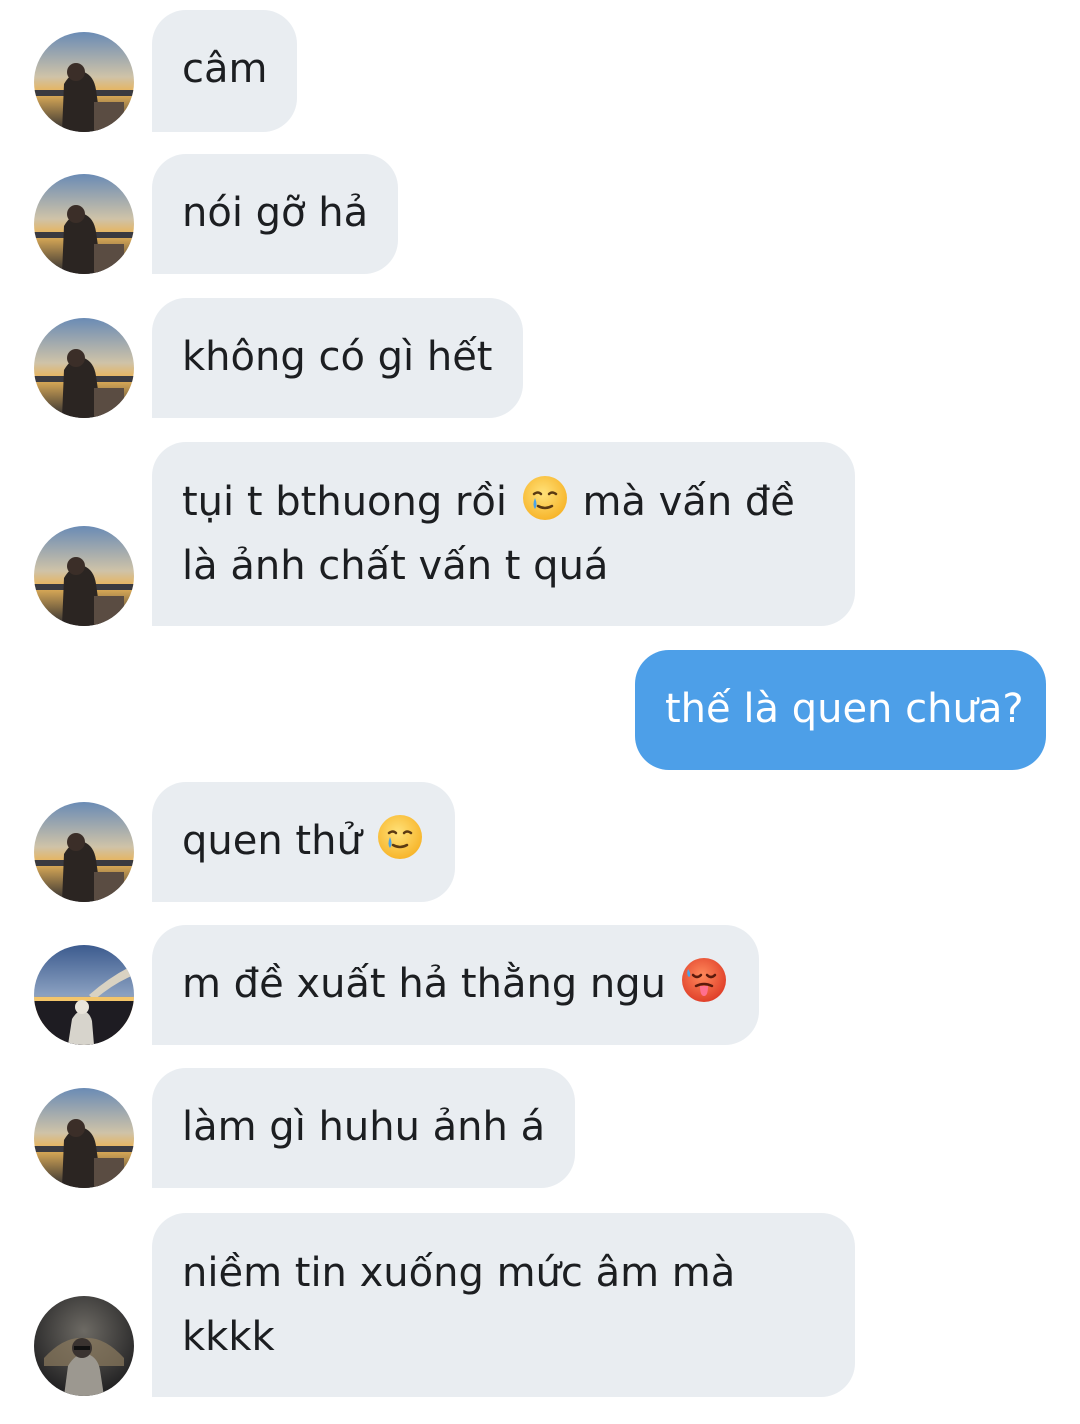 Image resolution: width=1080 pixels, height=1424 pixels. What do you see at coordinates (395, 566) in the screenshot?
I see `message-text: là ảnh chất vấn t quá` at bounding box center [395, 566].